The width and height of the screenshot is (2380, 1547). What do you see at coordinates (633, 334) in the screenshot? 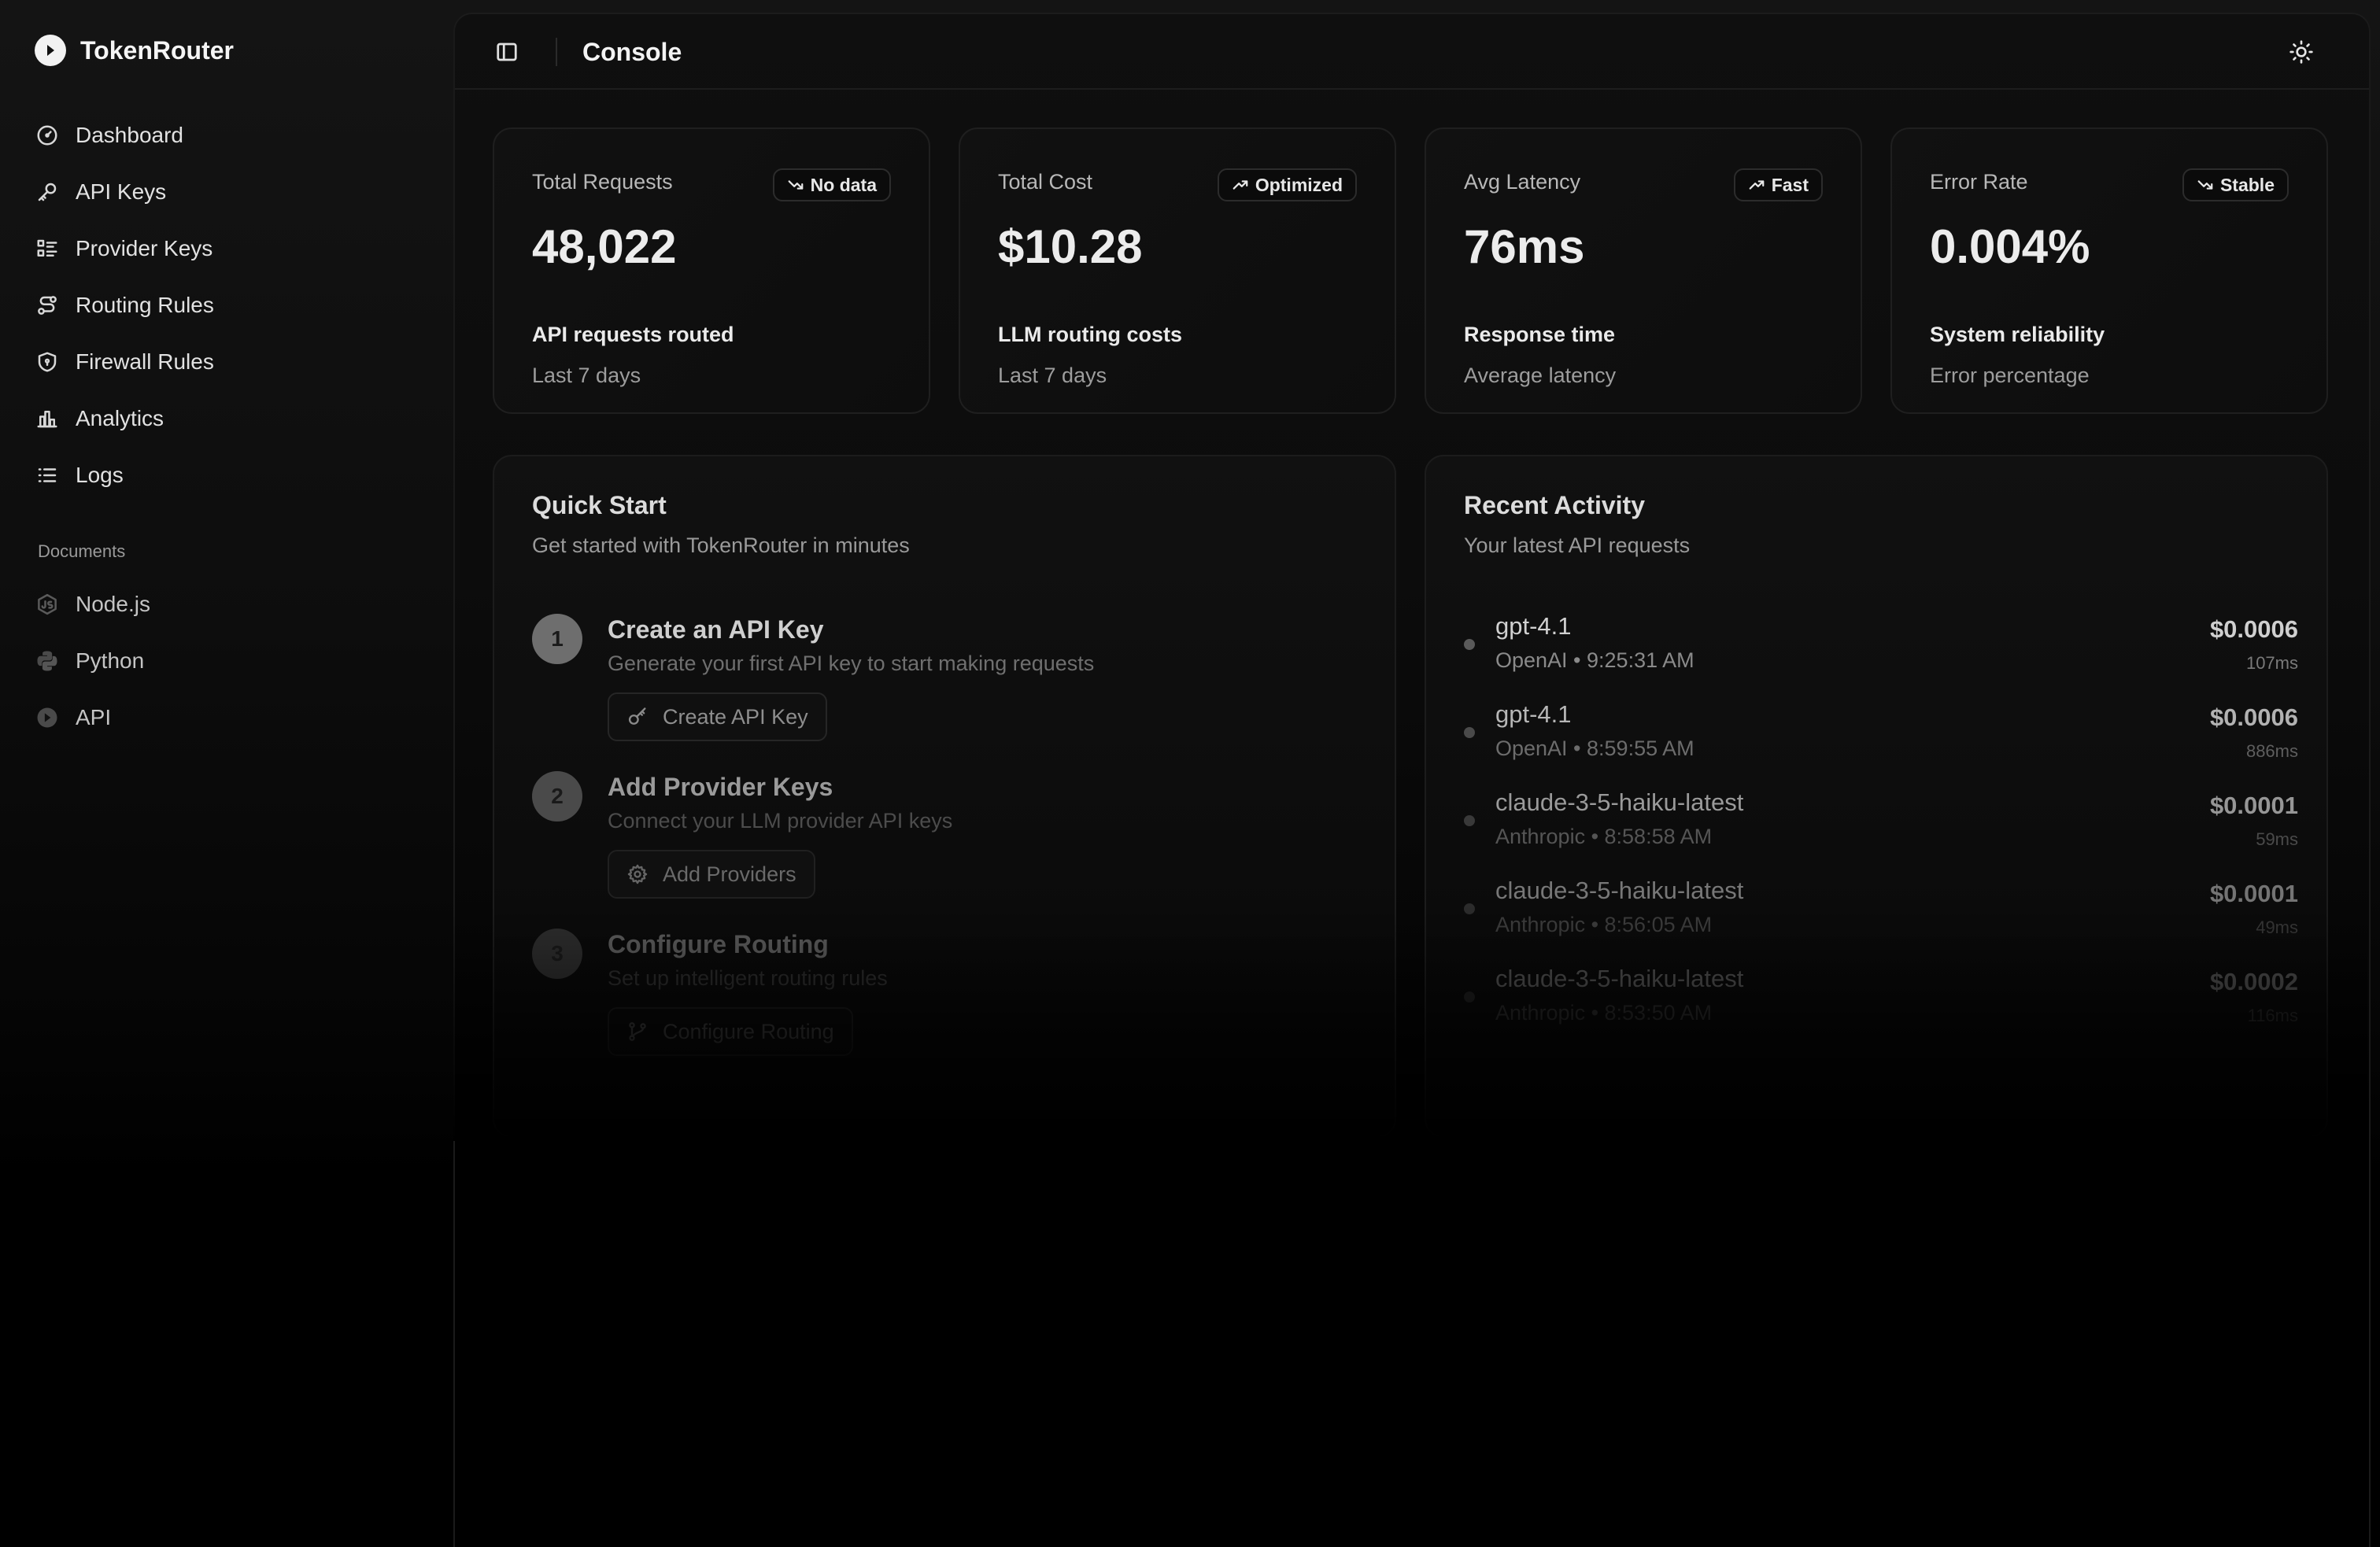
I see `stat-description: API requests routed` at bounding box center [633, 334].